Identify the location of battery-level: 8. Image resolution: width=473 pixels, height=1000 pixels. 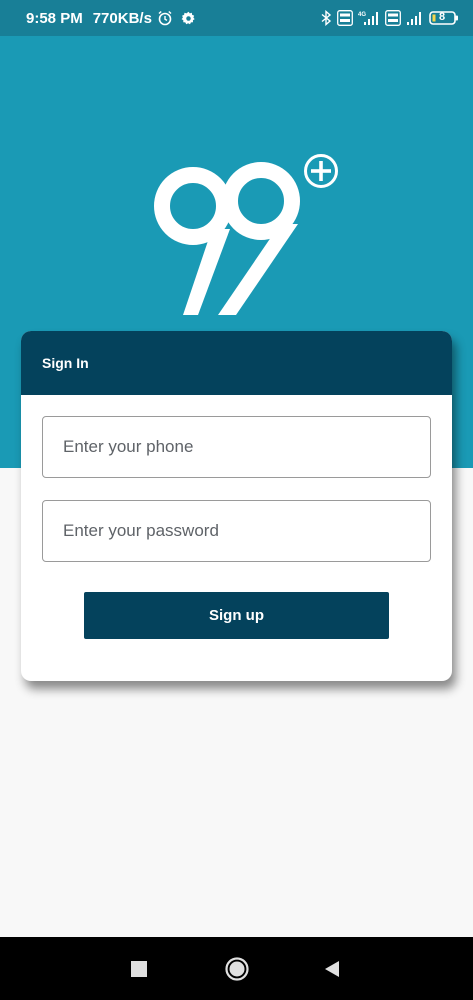
(442, 17).